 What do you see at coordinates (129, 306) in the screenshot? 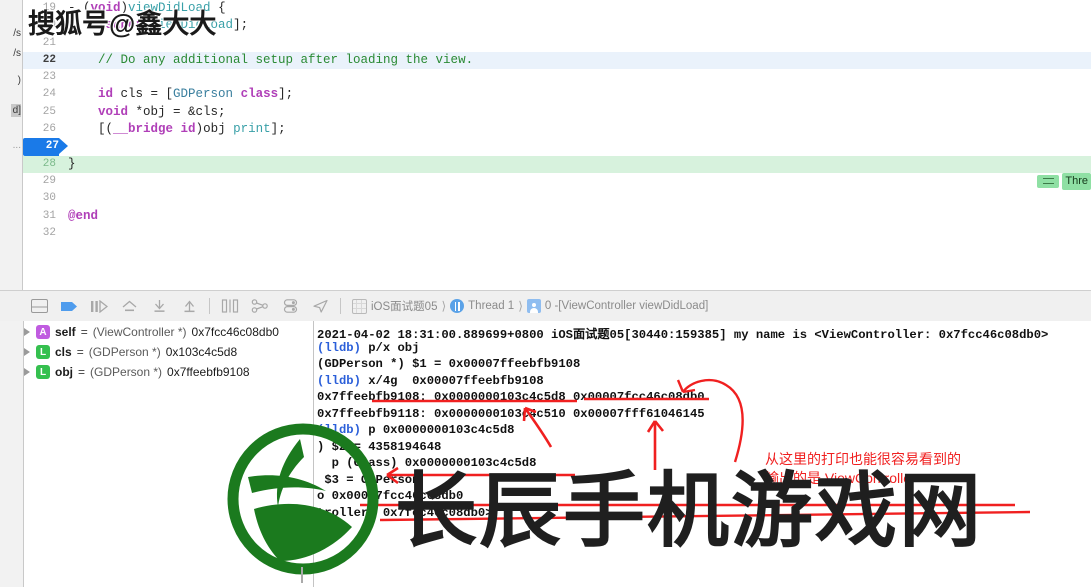
I see `step-into-icon` at bounding box center [129, 306].